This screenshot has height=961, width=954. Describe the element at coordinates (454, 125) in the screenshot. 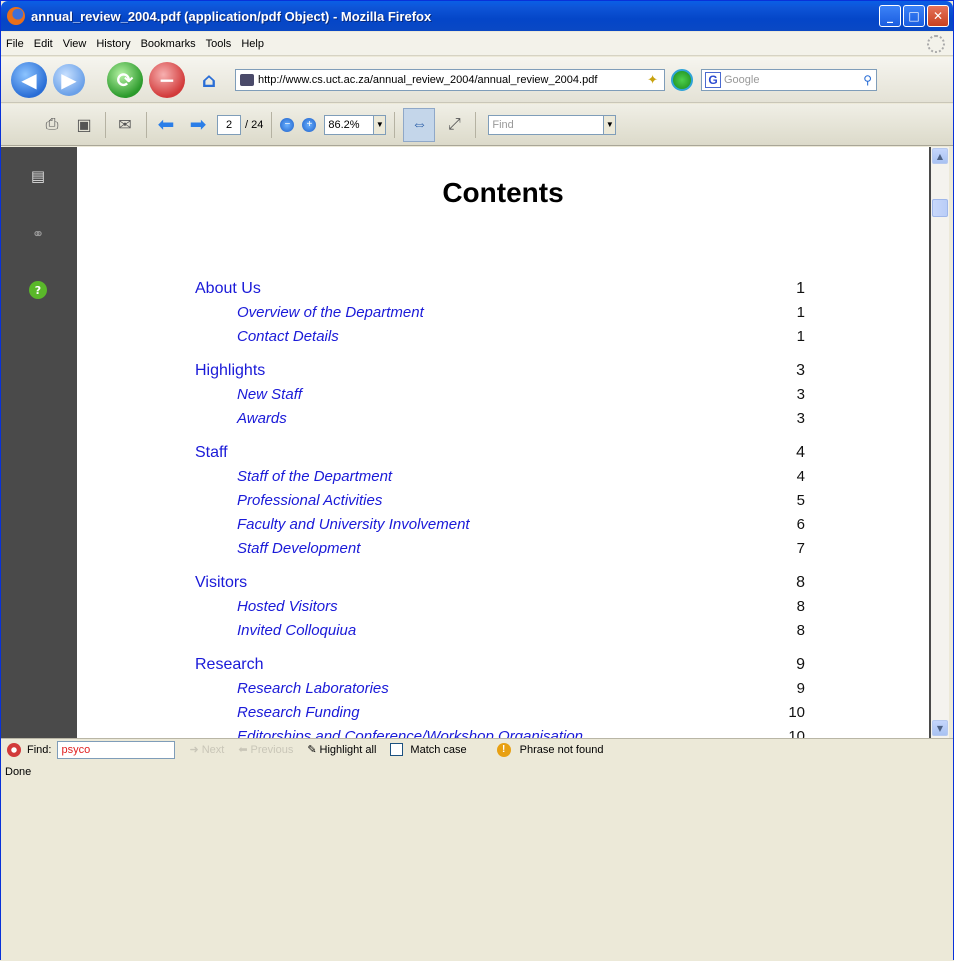

I see `fit-page-icon: ⤢` at that location.